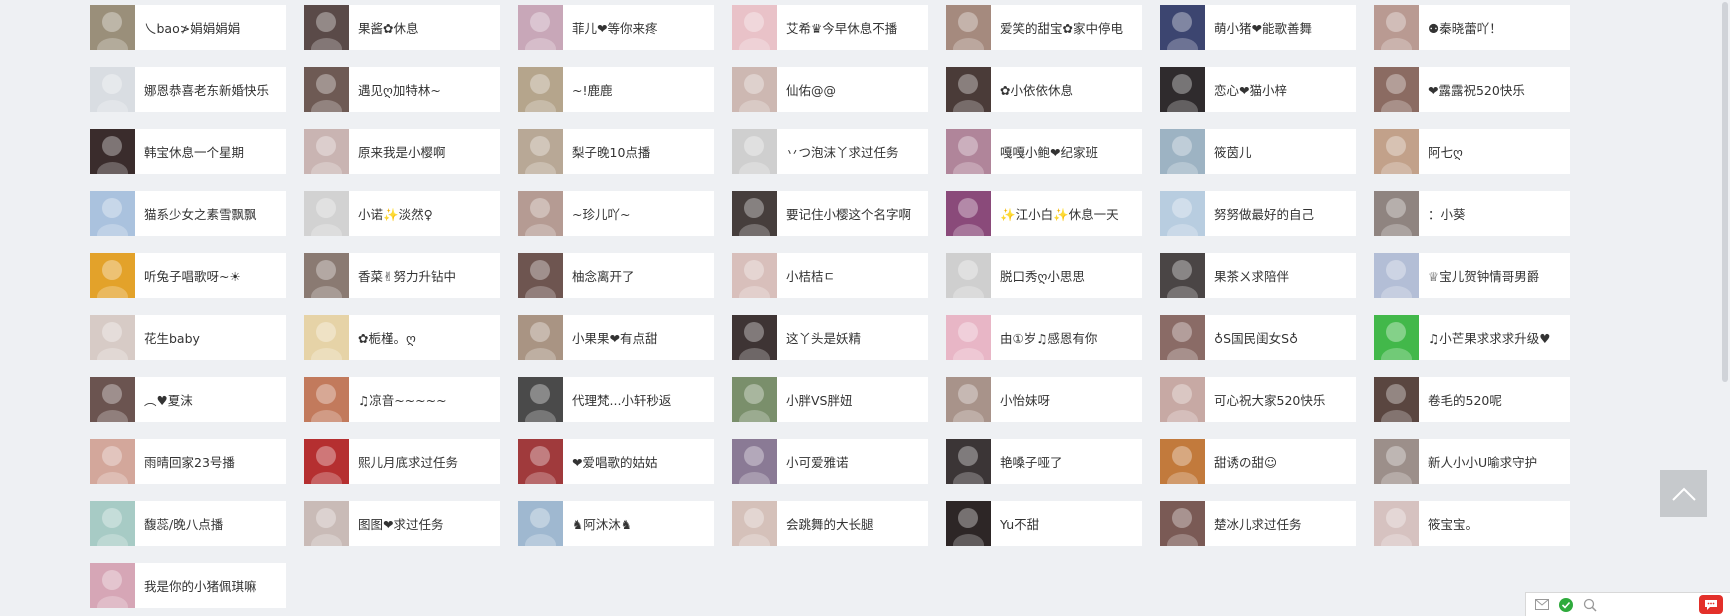 The image size is (1730, 616). What do you see at coordinates (402, 461) in the screenshot?
I see `streamer-card: 熙儿月底求过任务` at bounding box center [402, 461].